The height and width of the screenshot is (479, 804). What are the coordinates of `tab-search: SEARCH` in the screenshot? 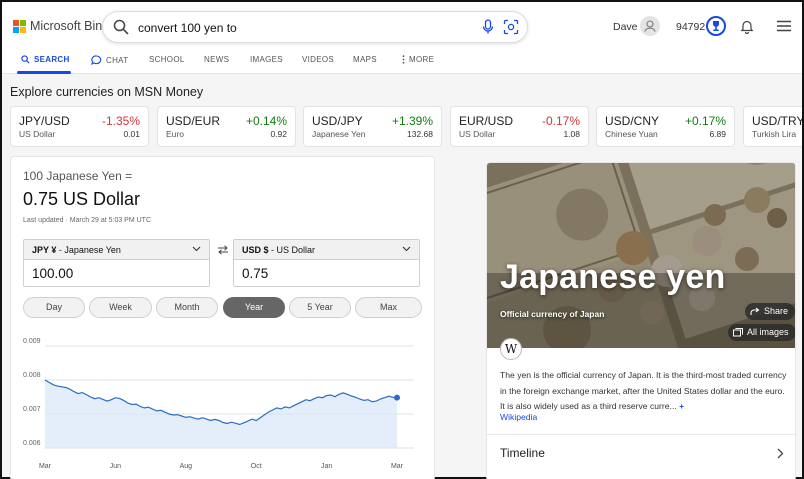 It's located at (45, 59).